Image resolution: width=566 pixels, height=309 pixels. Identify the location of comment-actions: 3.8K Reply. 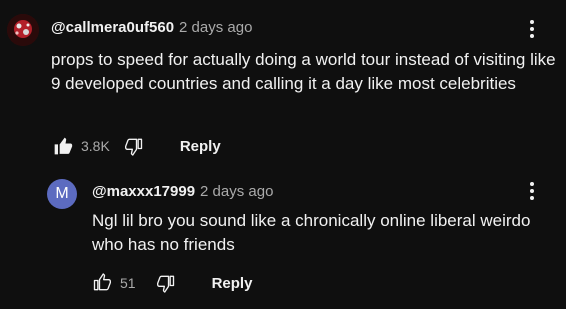
(136, 146).